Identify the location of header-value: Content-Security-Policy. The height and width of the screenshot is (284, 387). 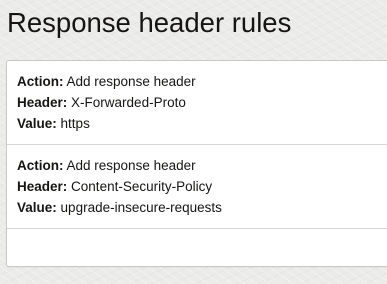
(142, 186).